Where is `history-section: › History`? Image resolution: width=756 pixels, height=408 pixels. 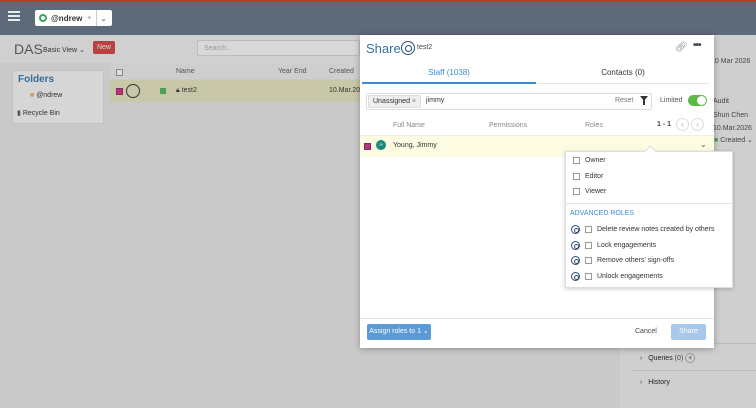
history-section: › History is located at coordinates (655, 382).